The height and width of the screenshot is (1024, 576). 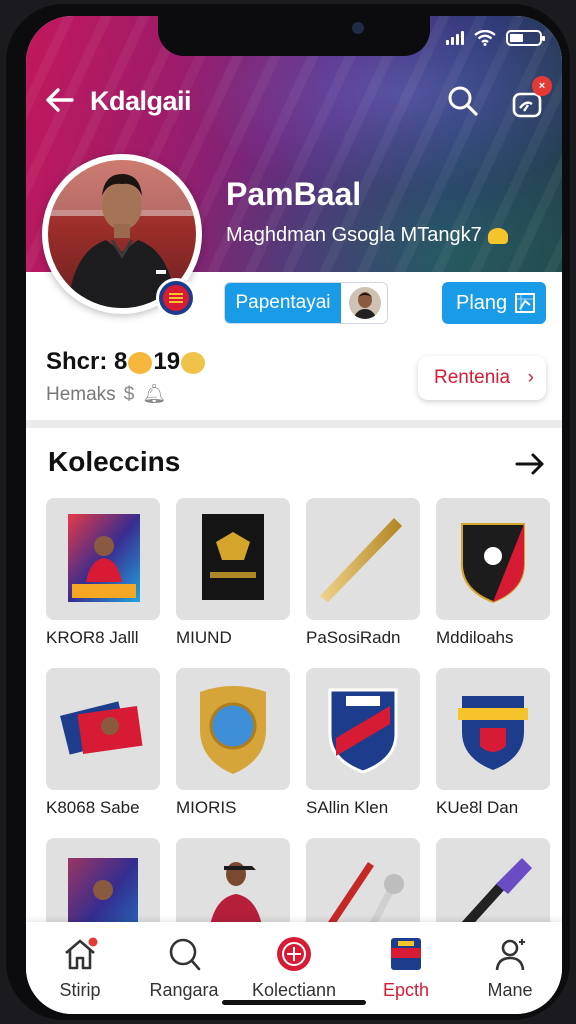 I want to click on collections-title: Koleccins, so click(x=114, y=461).